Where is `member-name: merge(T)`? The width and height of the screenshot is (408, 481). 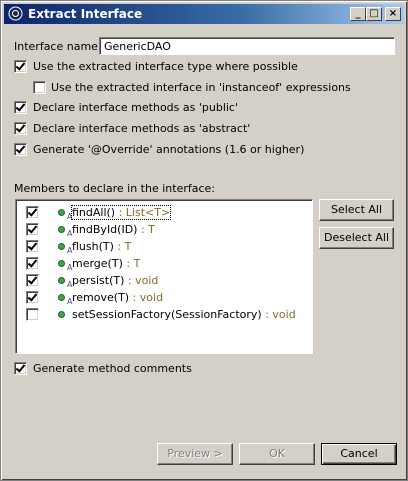
member-name: merge(T) is located at coordinates (97, 263).